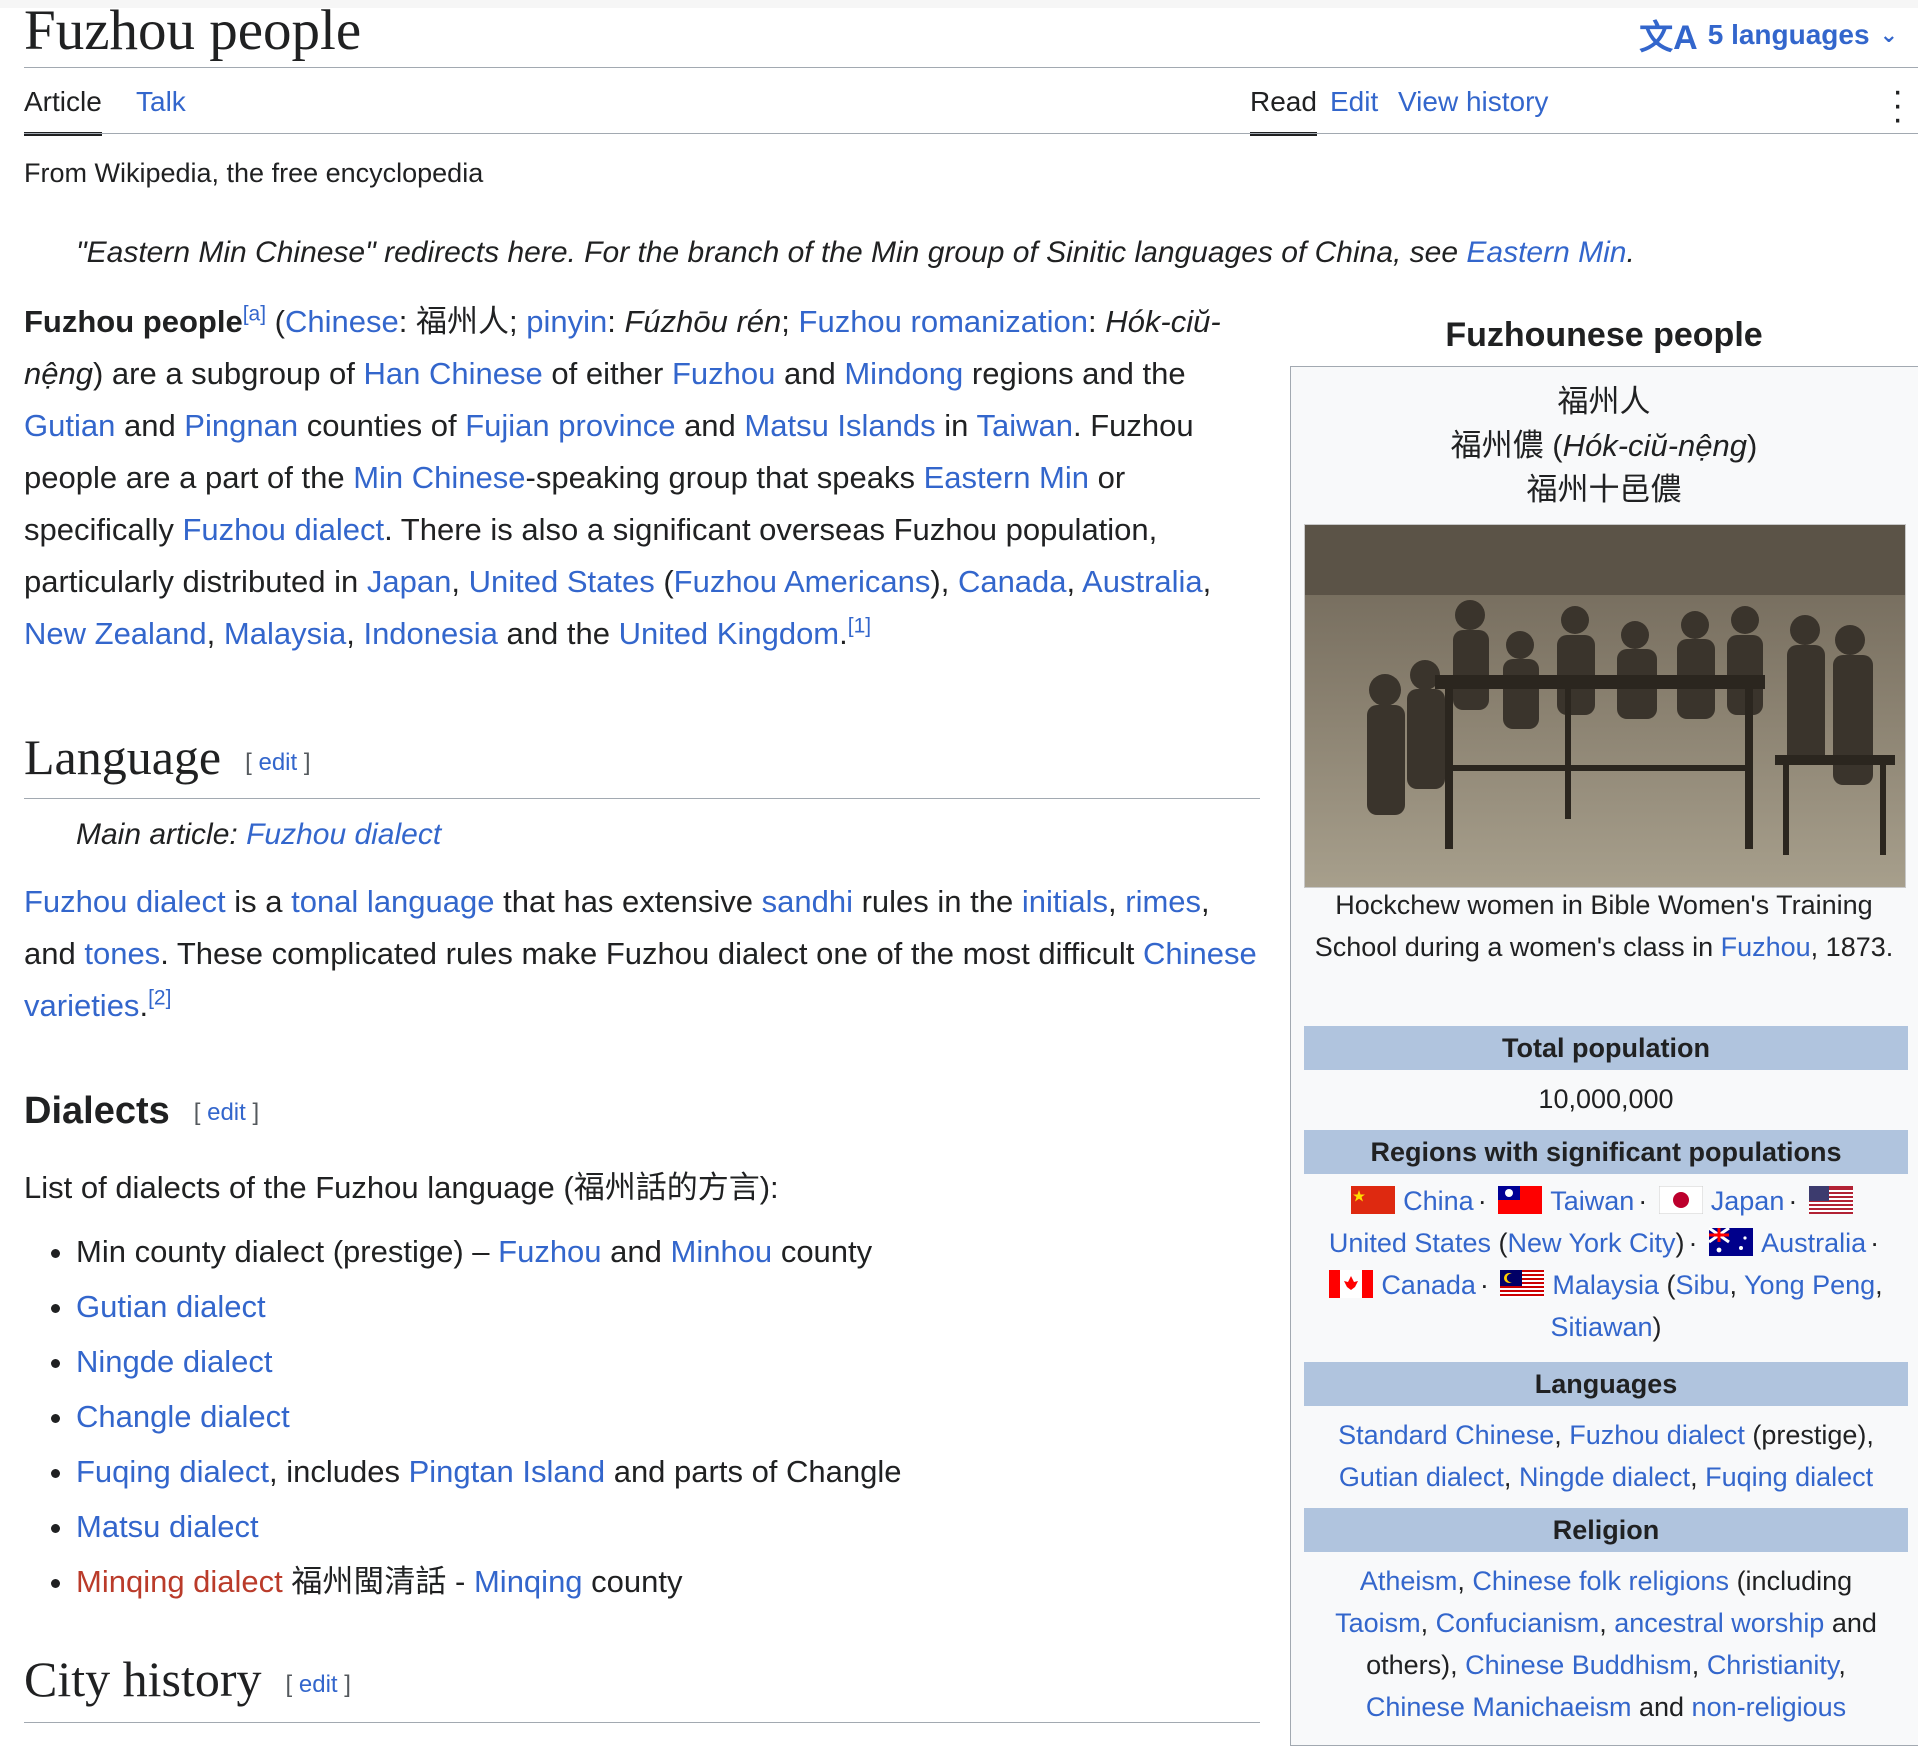 Image resolution: width=1918 pixels, height=1746 pixels. I want to click on us-flag-icon, so click(1830, 1200).